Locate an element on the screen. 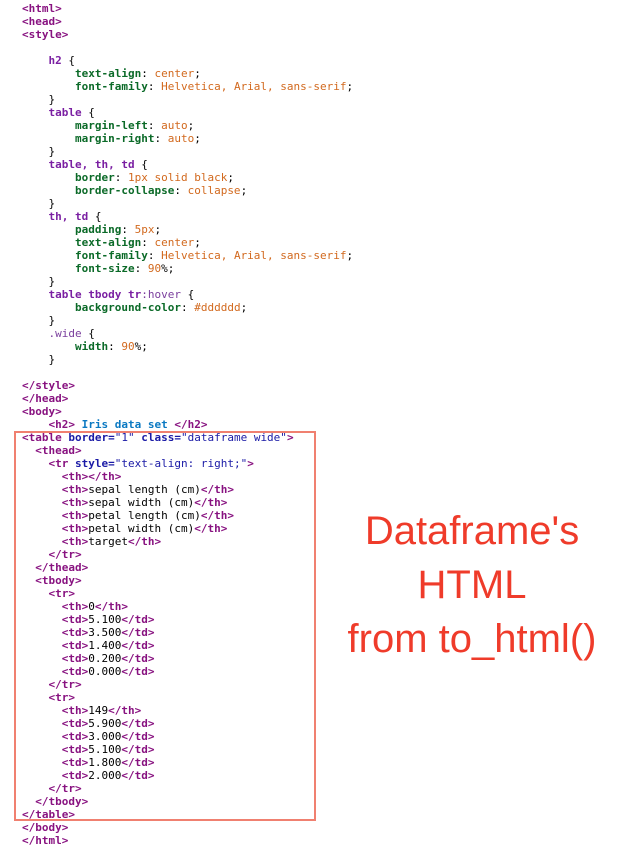 Image resolution: width=638 pixels, height=868 pixels. code-line: background-color: #dddddd; is located at coordinates (187, 307).